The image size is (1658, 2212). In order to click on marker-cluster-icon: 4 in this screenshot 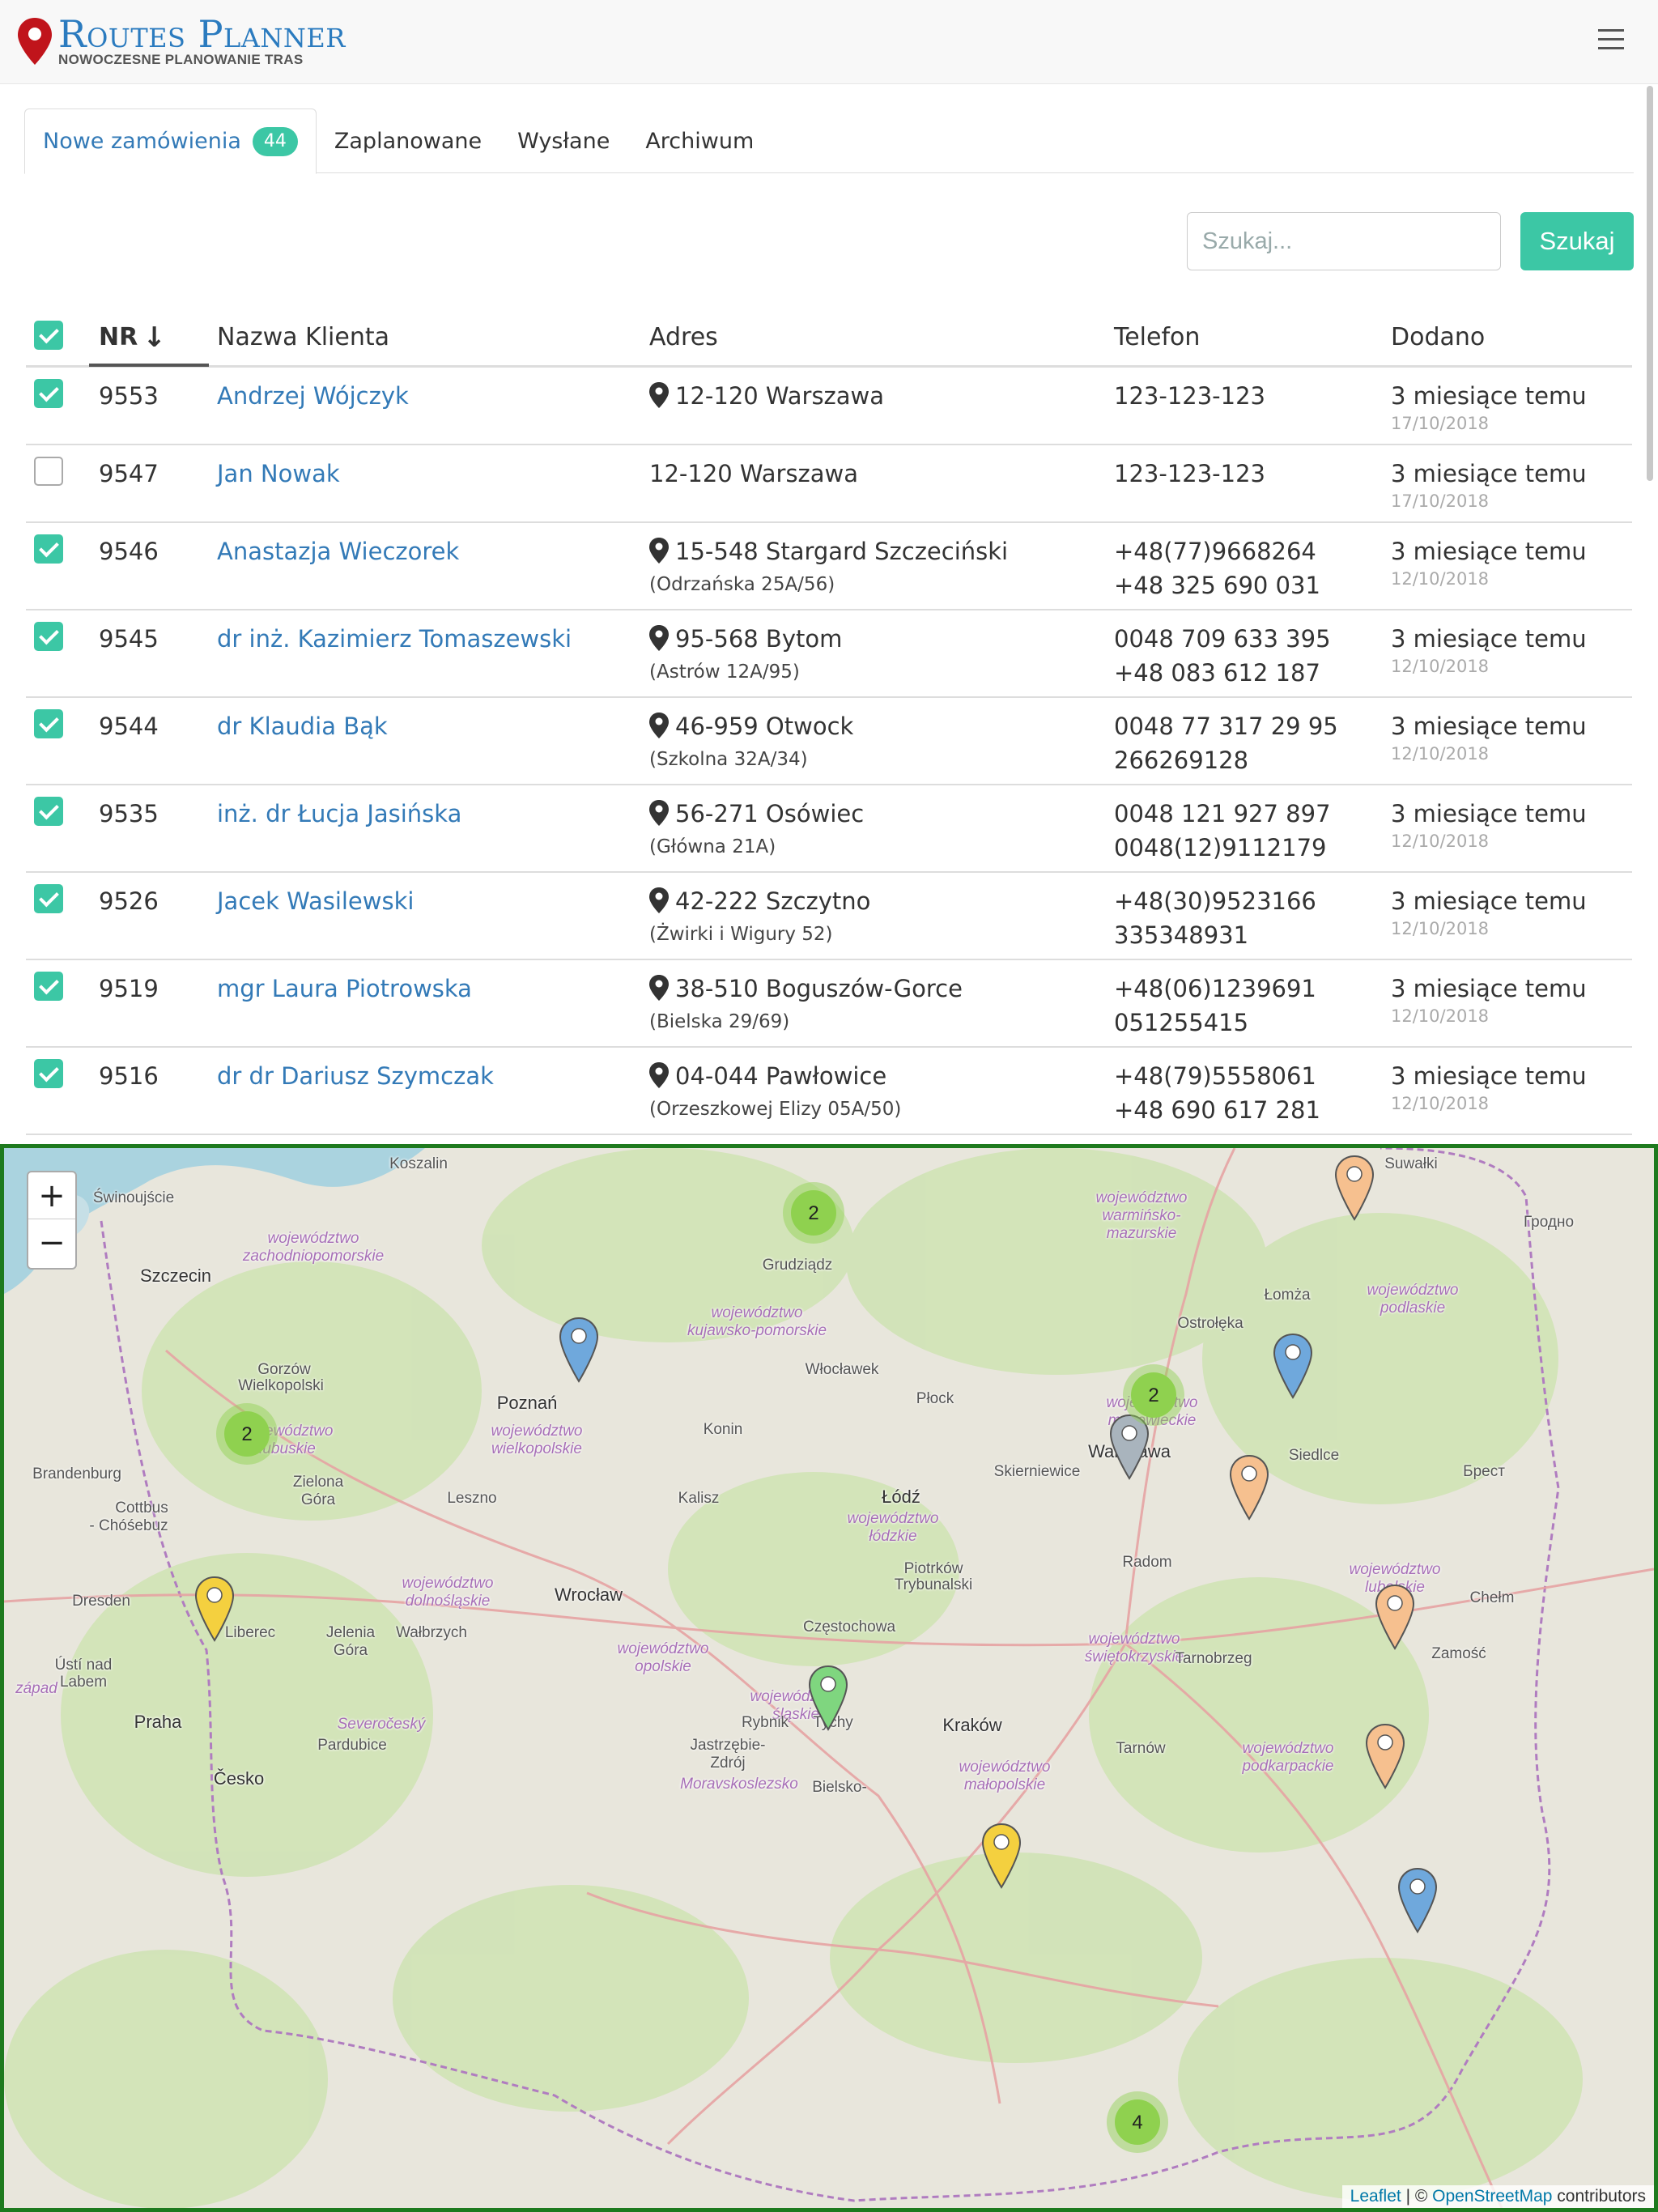, I will do `click(1137, 2122)`.